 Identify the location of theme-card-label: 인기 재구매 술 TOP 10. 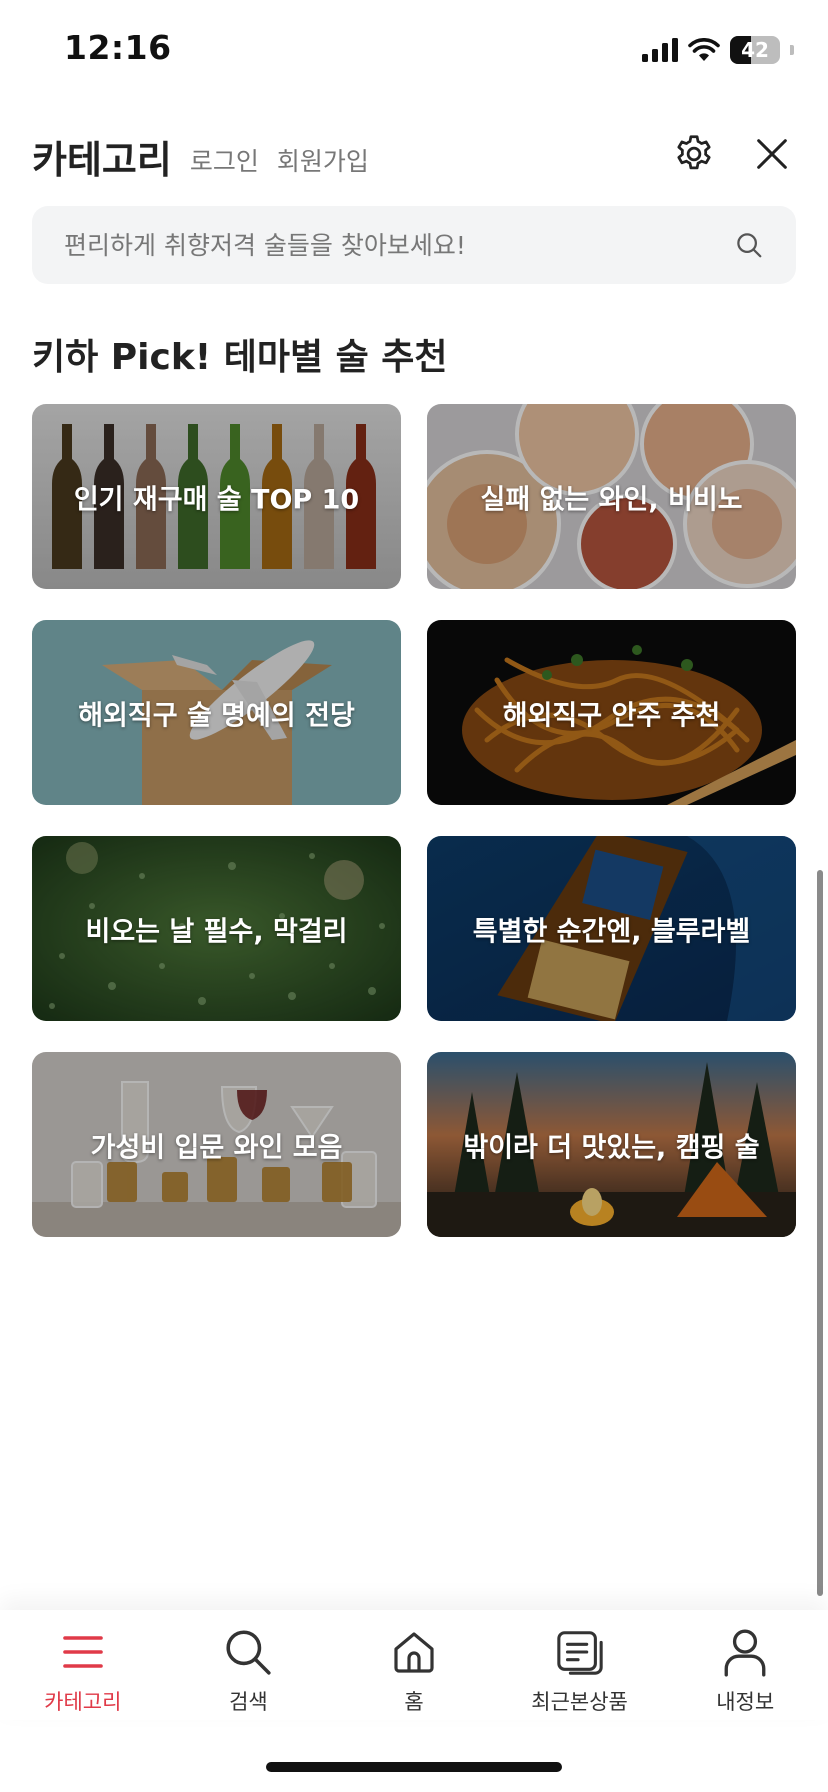
(216, 499).